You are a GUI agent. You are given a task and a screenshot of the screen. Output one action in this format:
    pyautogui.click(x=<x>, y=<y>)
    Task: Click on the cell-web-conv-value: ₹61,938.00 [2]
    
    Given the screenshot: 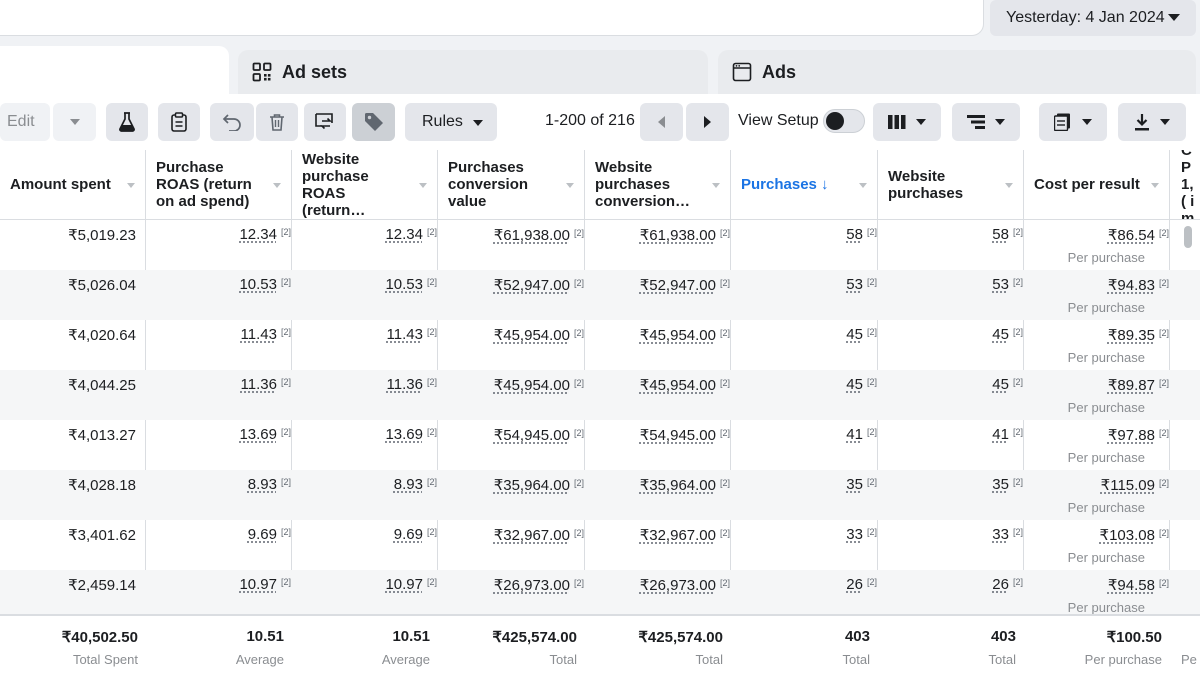 What is the action you would take?
    pyautogui.click(x=685, y=236)
    